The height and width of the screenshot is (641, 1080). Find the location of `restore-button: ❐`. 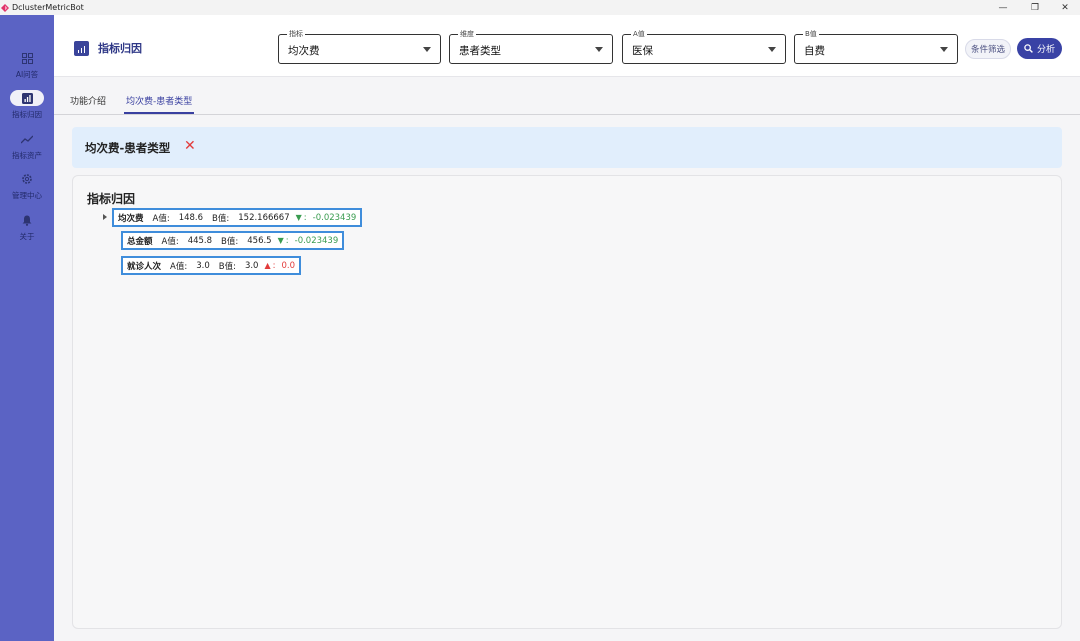

restore-button: ❐ is located at coordinates (1035, 7).